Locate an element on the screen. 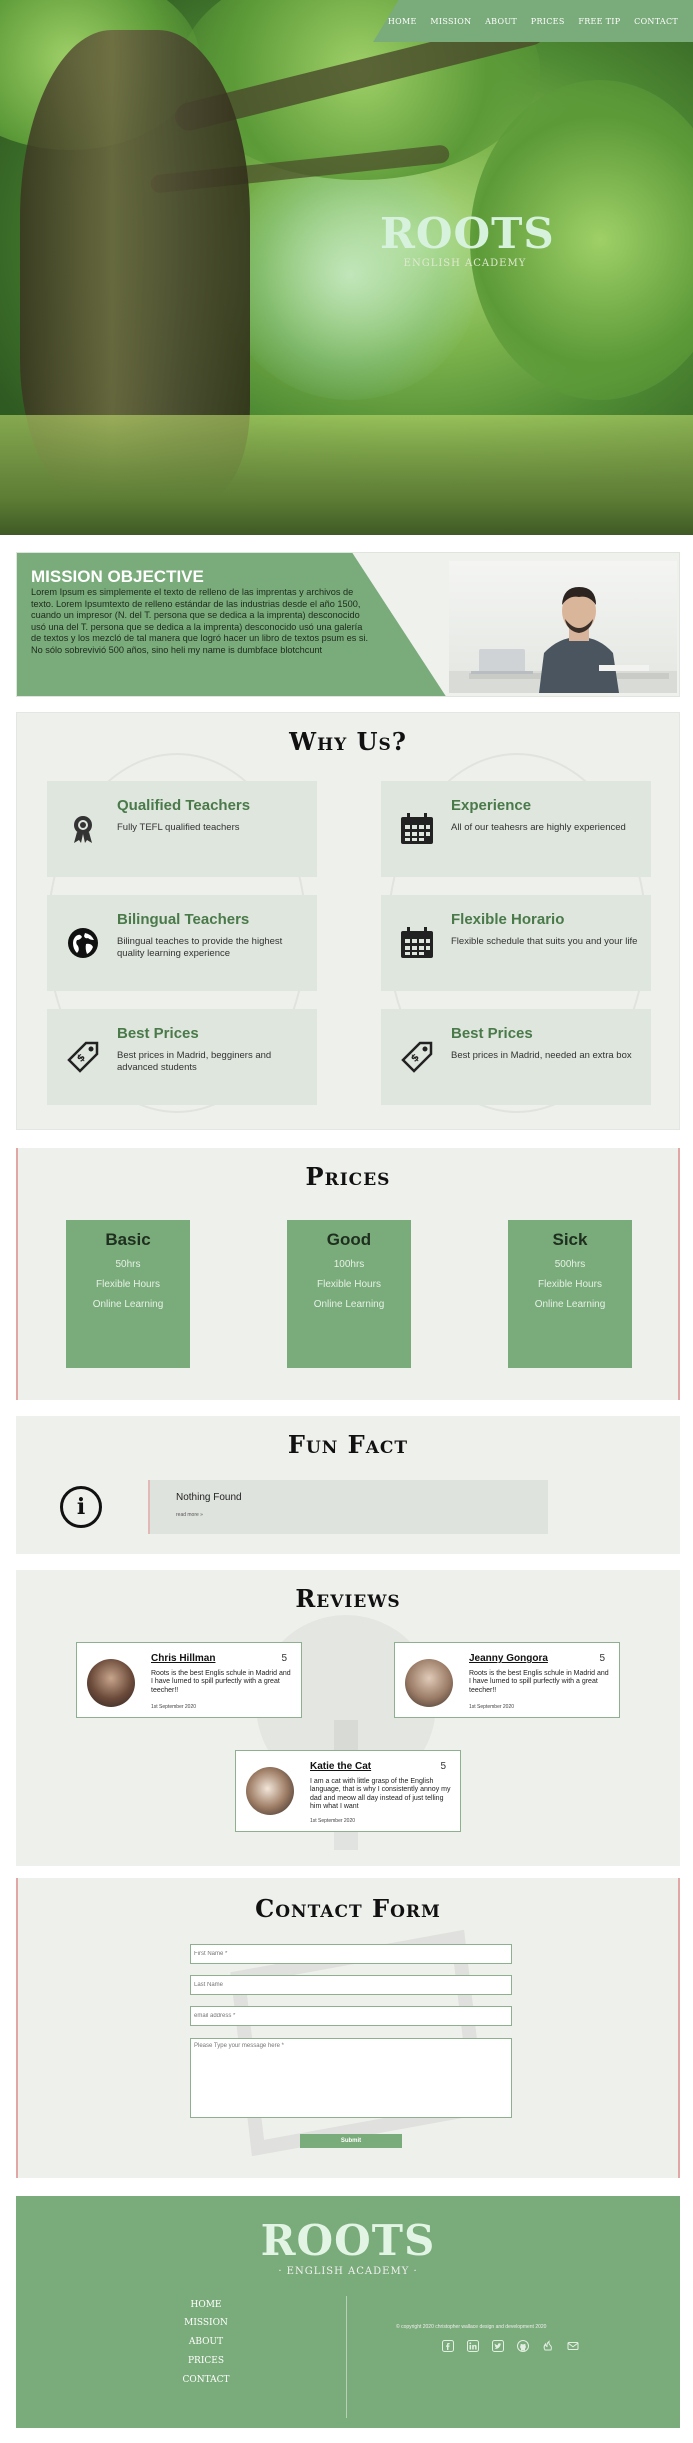  mission-photo is located at coordinates (563, 627).